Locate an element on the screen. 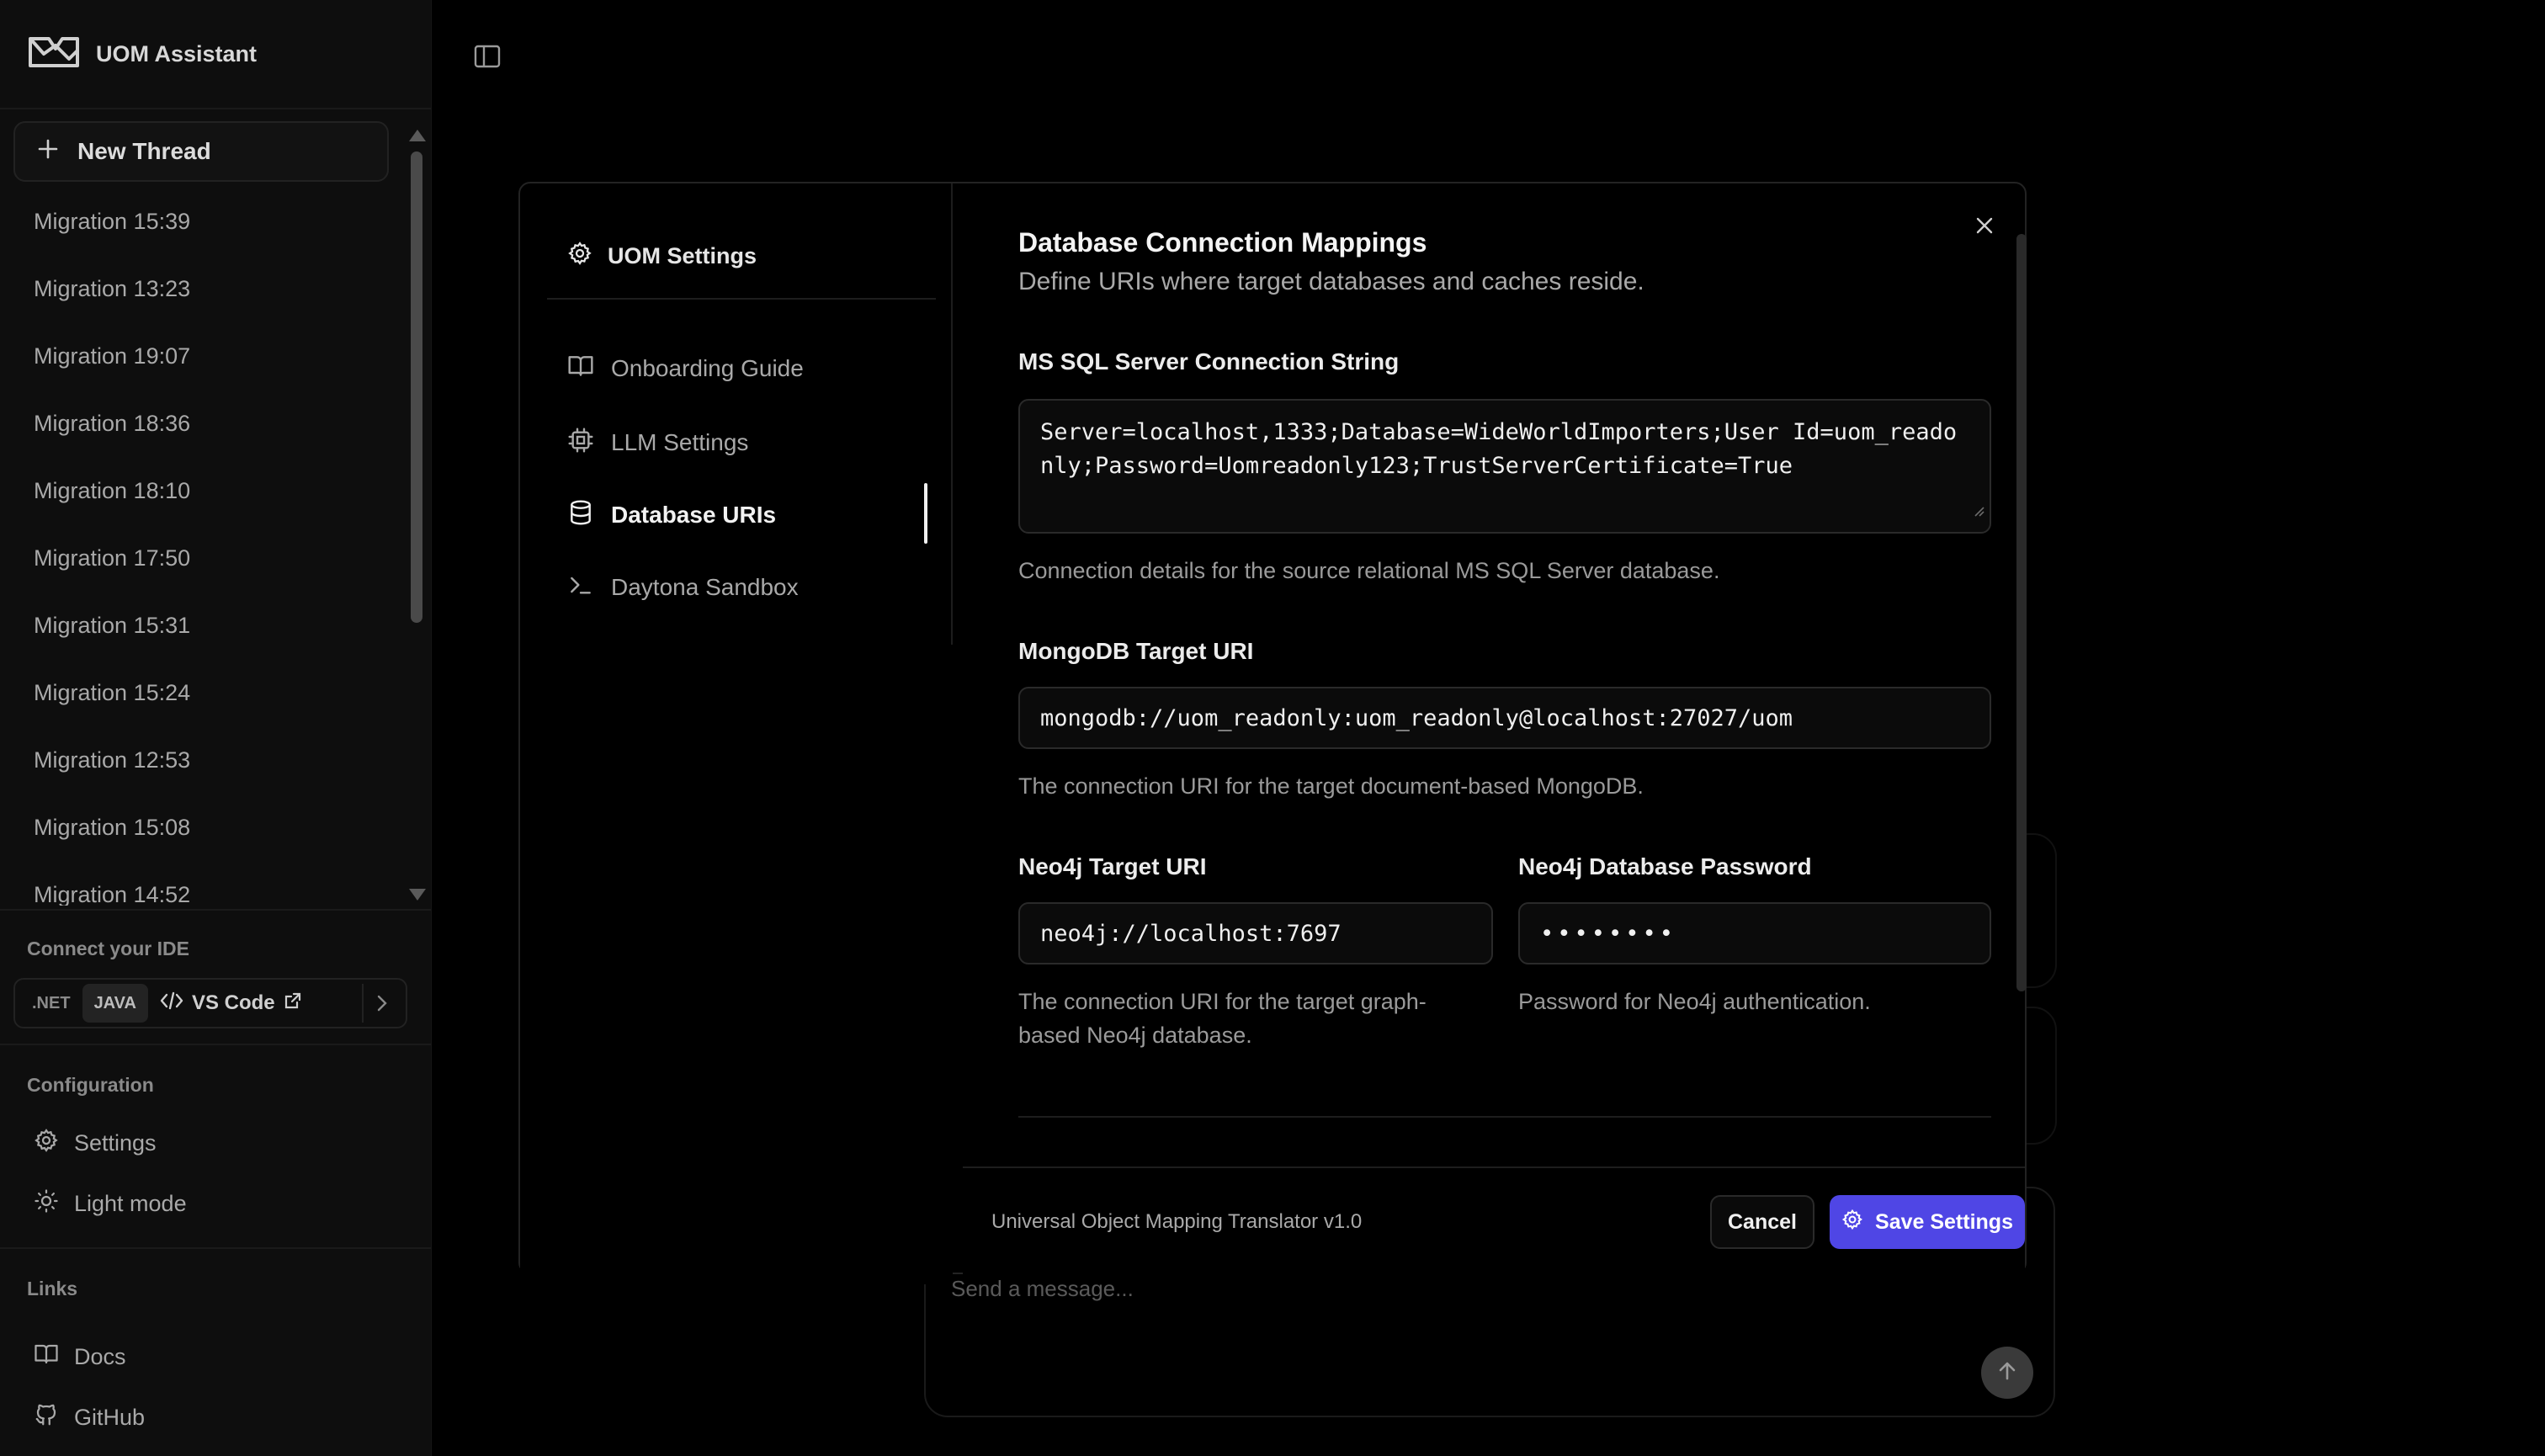 The height and width of the screenshot is (1456, 2545). thread-item: Migration 18:10 is located at coordinates (112, 491).